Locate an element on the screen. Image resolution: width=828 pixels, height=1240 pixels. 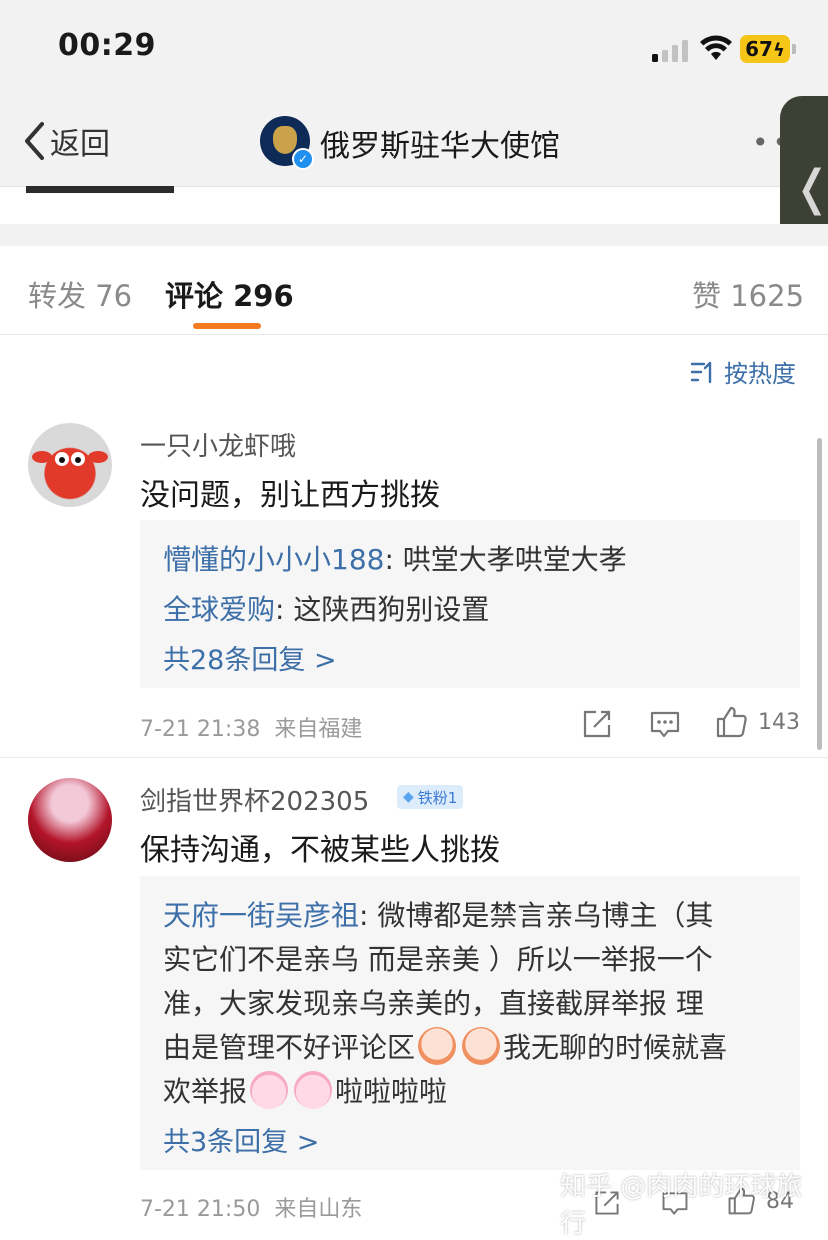
tab-reposts: 转发 76 is located at coordinates (80, 294).